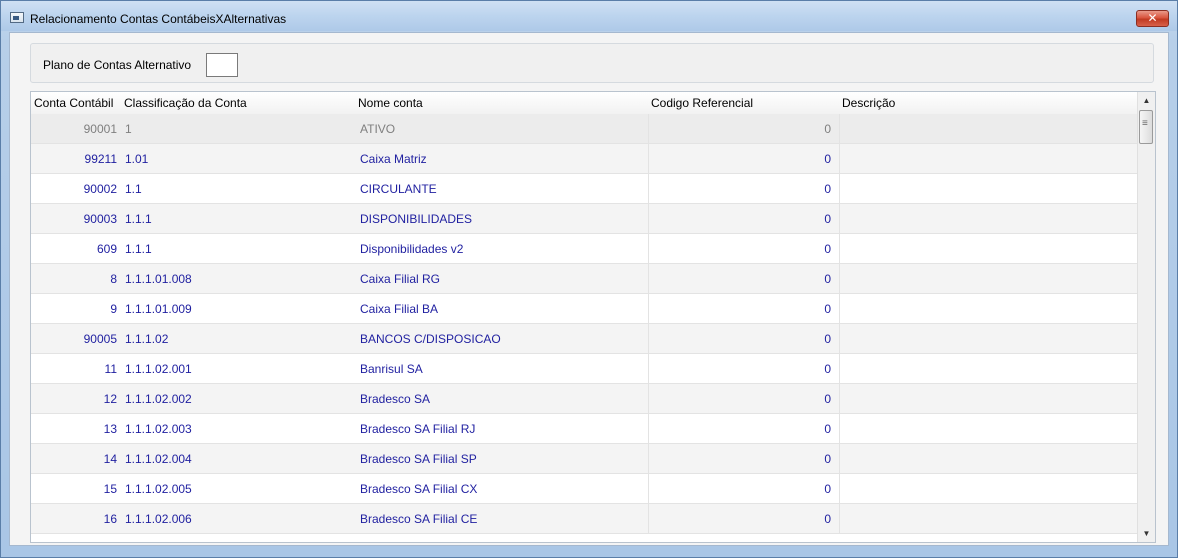  What do you see at coordinates (503, 219) in the screenshot?
I see `cell-nome-conta: DISPONIBILIDADES` at bounding box center [503, 219].